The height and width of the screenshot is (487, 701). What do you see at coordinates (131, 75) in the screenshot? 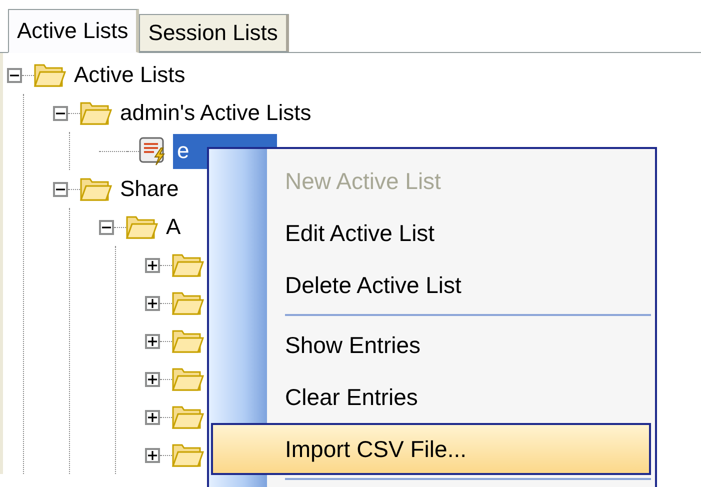
I see `tree-item: Active Lists` at bounding box center [131, 75].